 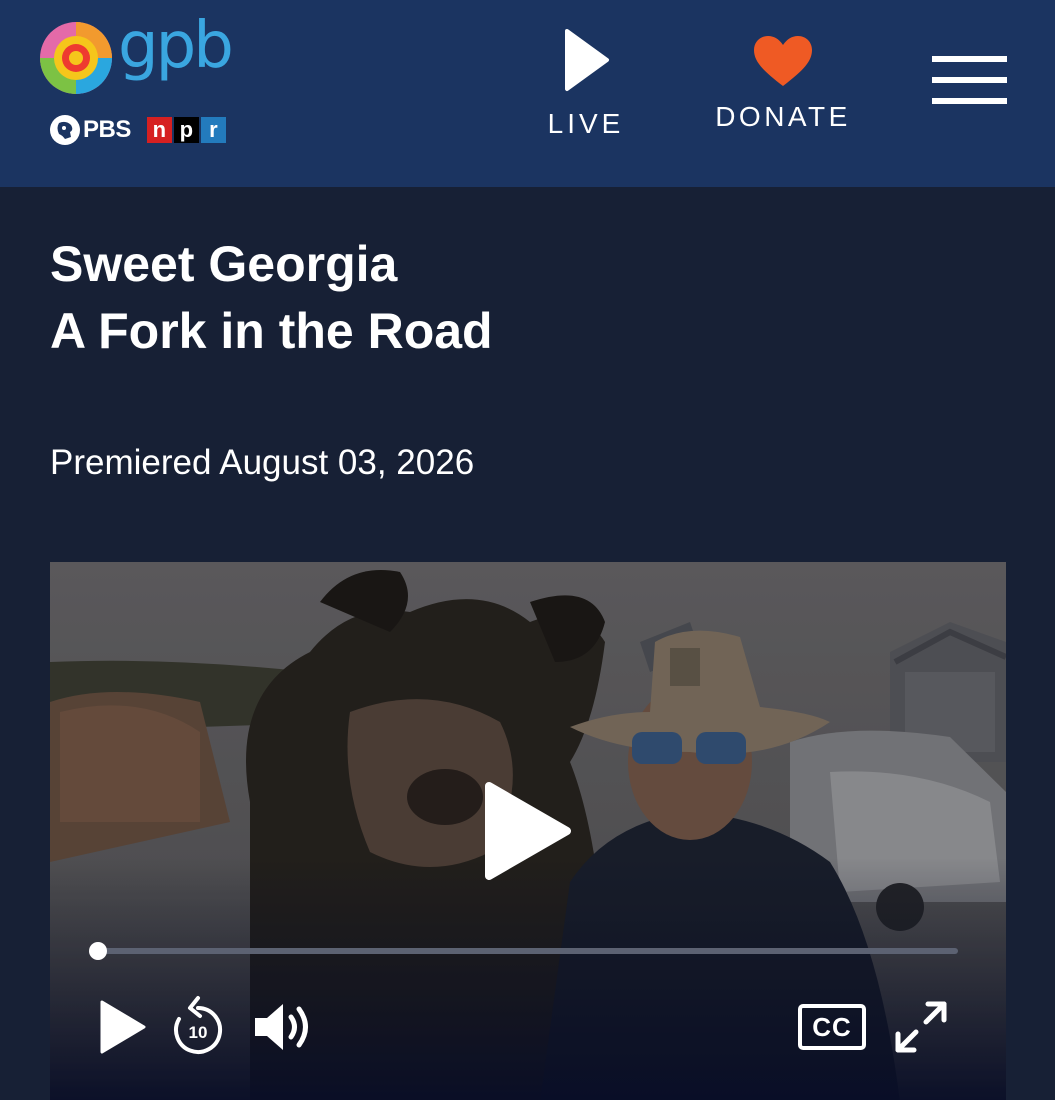 I want to click on volume-icon, so click(x=283, y=1027).